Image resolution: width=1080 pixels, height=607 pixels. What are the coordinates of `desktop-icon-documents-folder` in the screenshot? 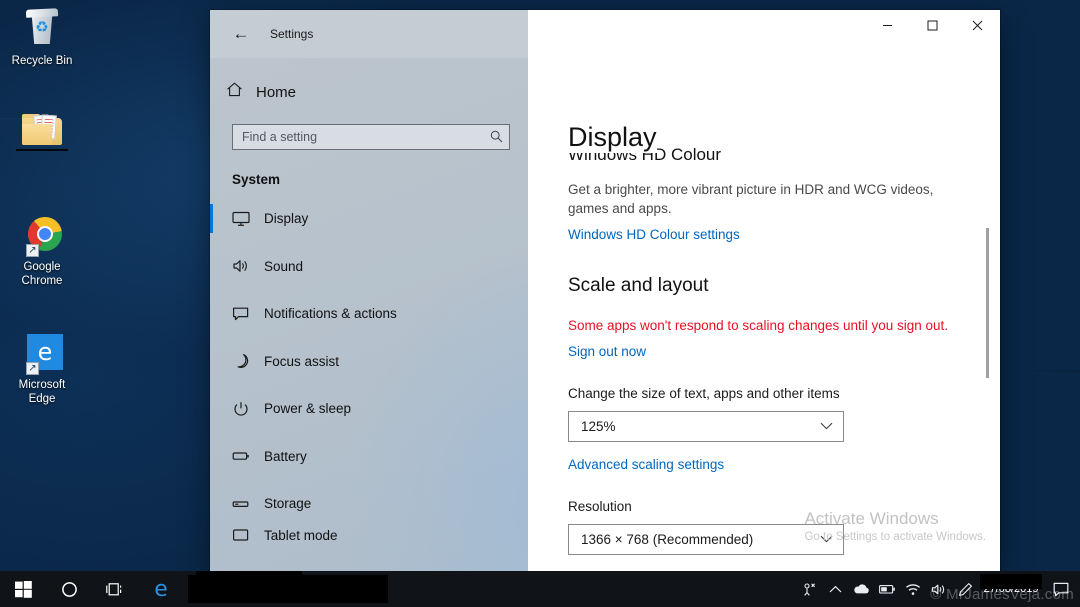 It's located at (42, 132).